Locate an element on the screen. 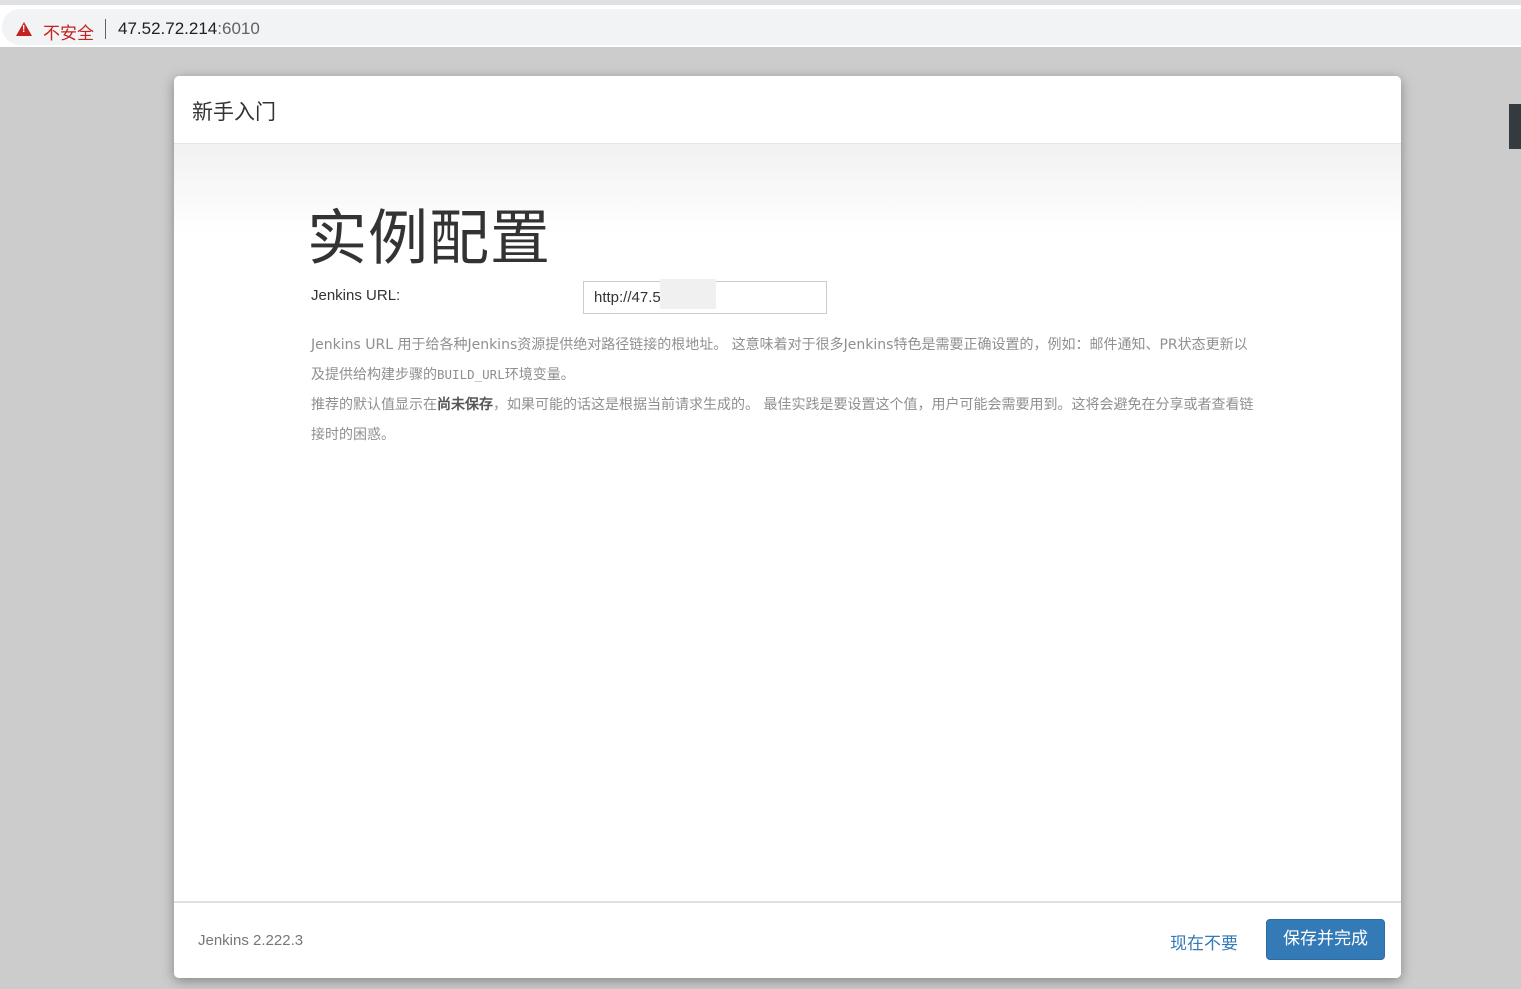 Image resolution: width=1521 pixels, height=989 pixels. dialog-footer: Jenkins 2.222.3 现在不要 保存并完成 is located at coordinates (787, 939).